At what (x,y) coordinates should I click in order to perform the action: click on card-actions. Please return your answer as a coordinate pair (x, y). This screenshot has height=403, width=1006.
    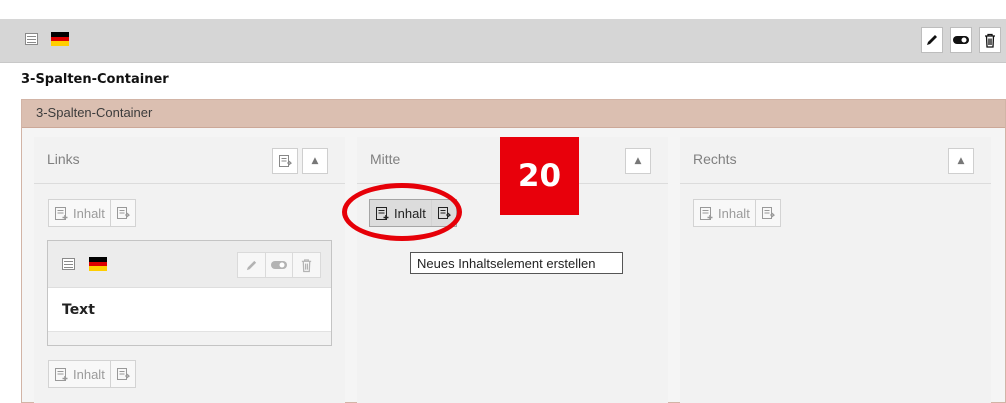
    Looking at the image, I should click on (279, 265).